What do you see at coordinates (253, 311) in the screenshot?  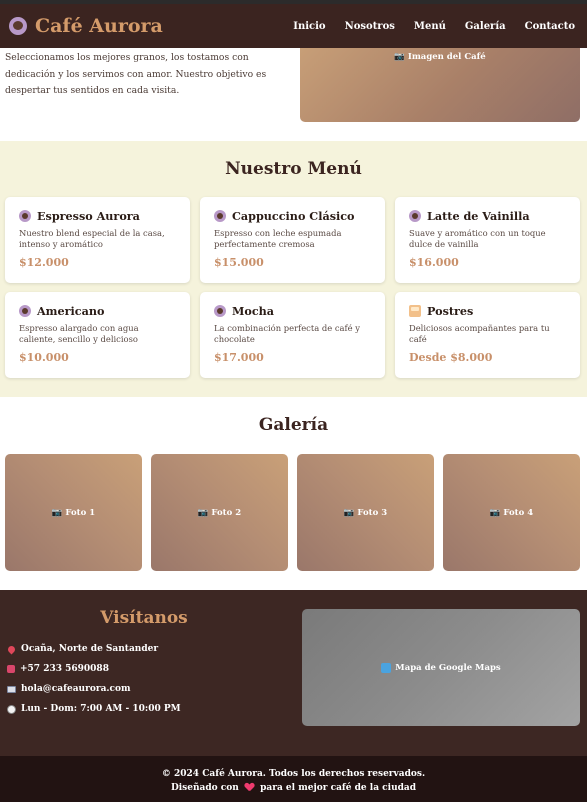 I see `menu-item-name: Mocha` at bounding box center [253, 311].